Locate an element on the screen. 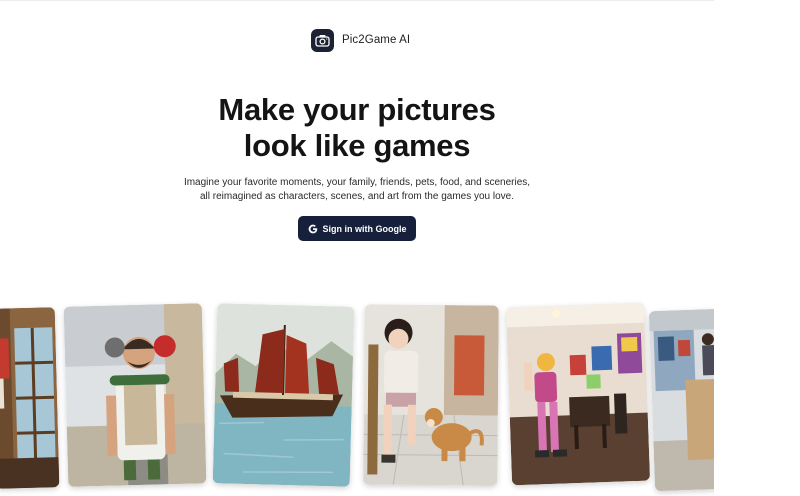  gallery-card-dancer-room is located at coordinates (578, 394).